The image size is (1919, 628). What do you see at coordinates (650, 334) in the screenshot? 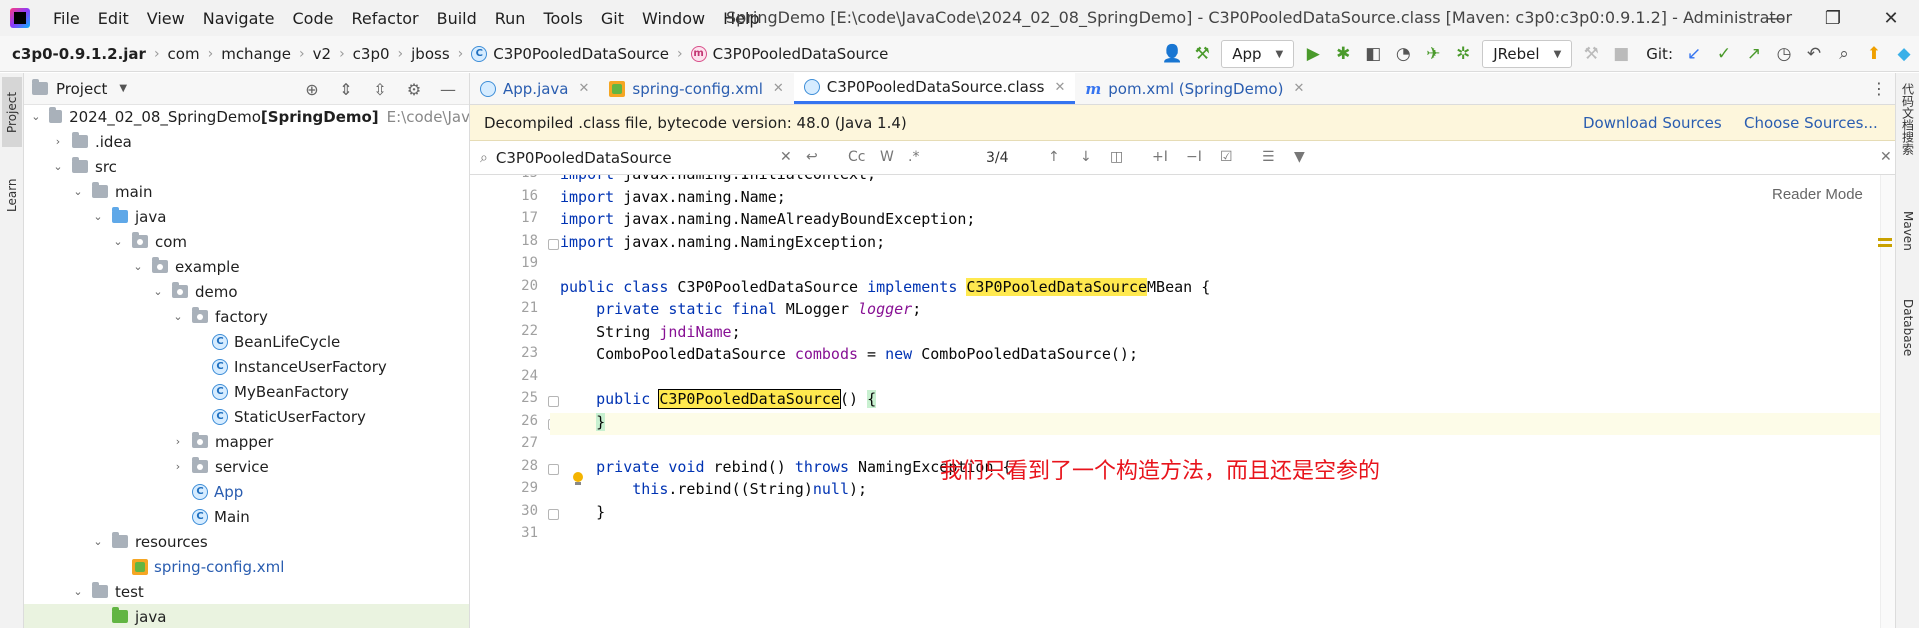
I see `code-line: String jndiName;` at bounding box center [650, 334].